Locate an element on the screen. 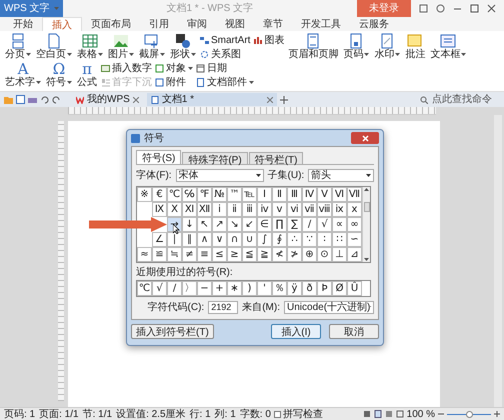  ribbon-button: SmartArt is located at coordinates (225, 40).